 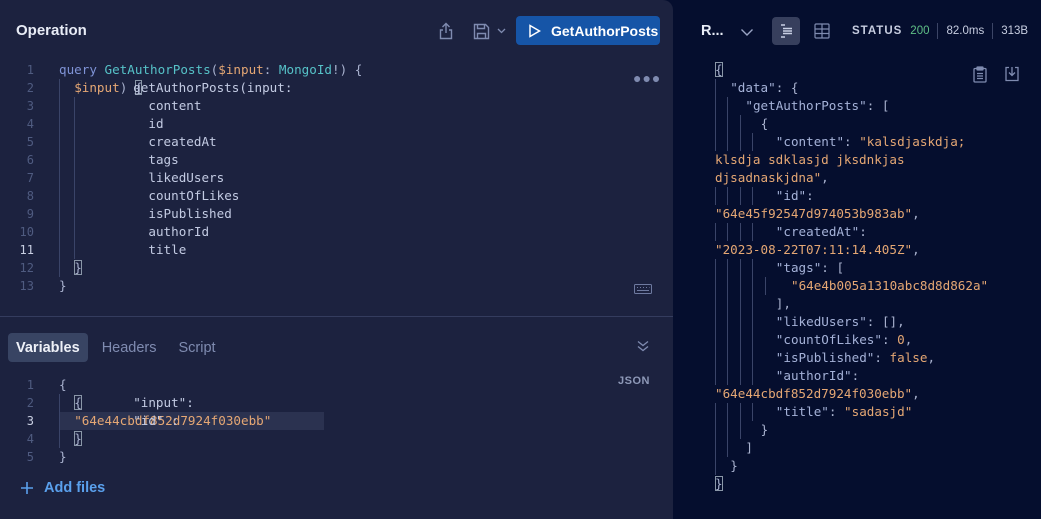 I want to click on response-text: }, so click(x=734, y=466).